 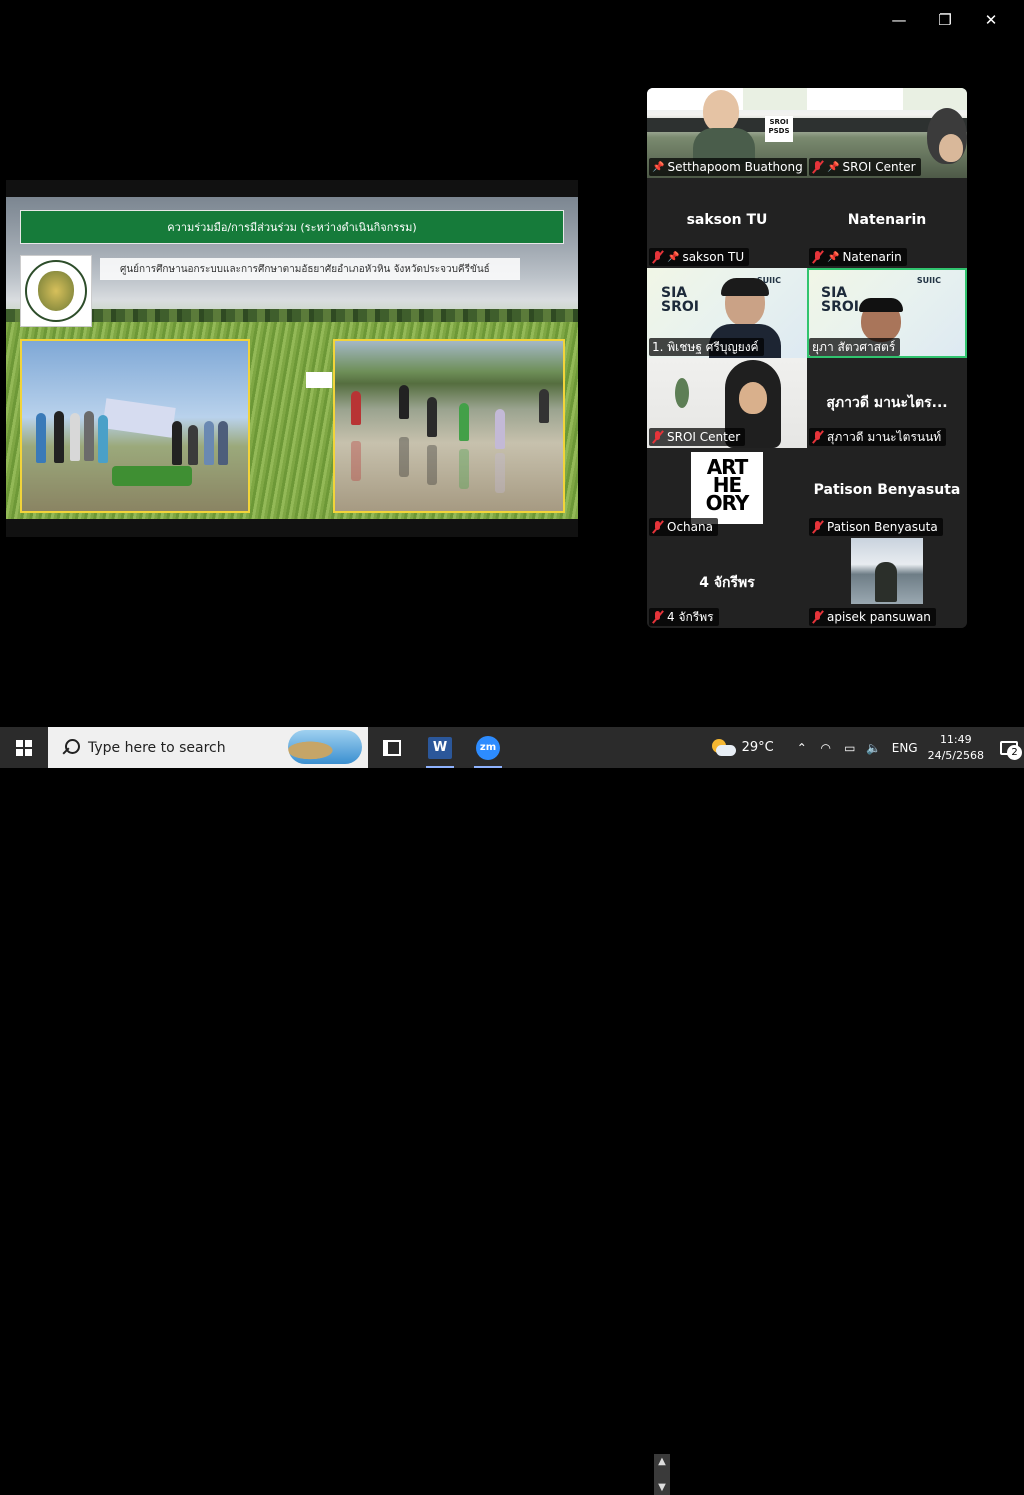 What do you see at coordinates (727, 133) in the screenshot?
I see `participant-tile: SROI PSDS 📌 Setthapoom Buathong` at bounding box center [727, 133].